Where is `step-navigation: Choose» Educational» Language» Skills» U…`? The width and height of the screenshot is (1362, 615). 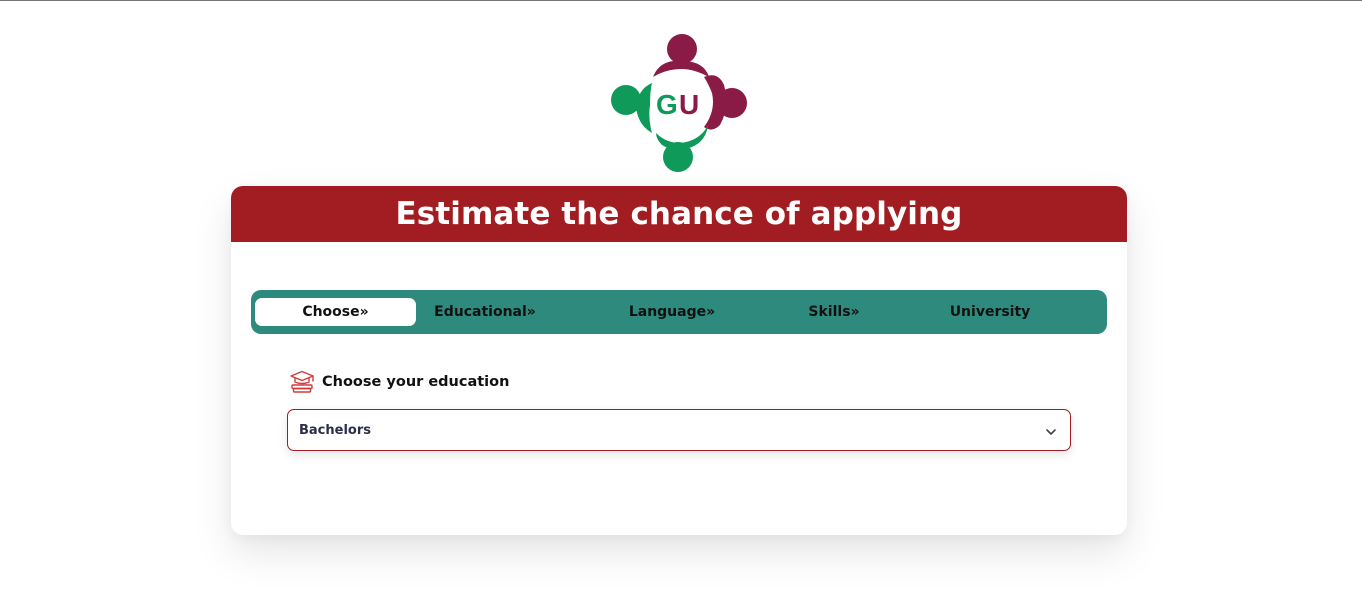 step-navigation: Choose» Educational» Language» Skills» U… is located at coordinates (679, 312).